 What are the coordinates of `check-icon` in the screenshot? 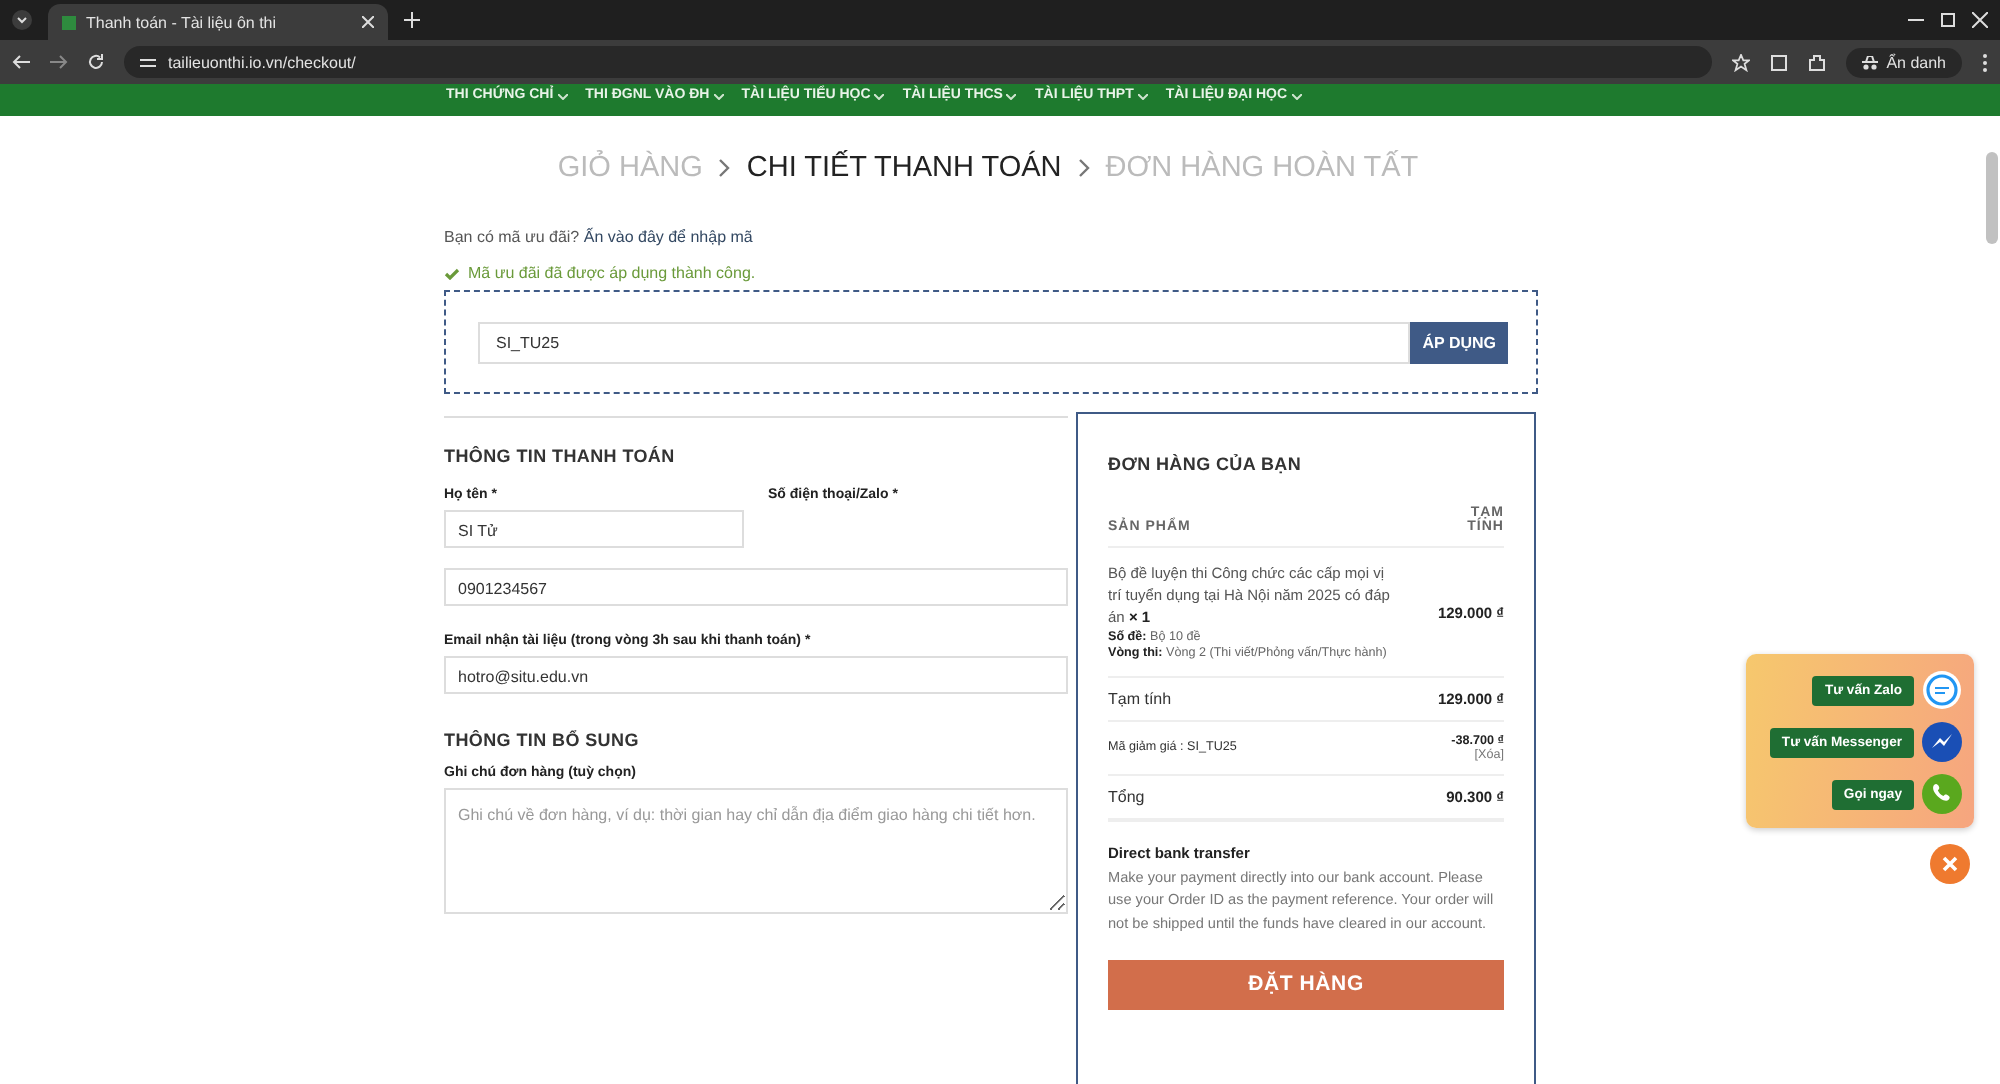 It's located at (452, 273).